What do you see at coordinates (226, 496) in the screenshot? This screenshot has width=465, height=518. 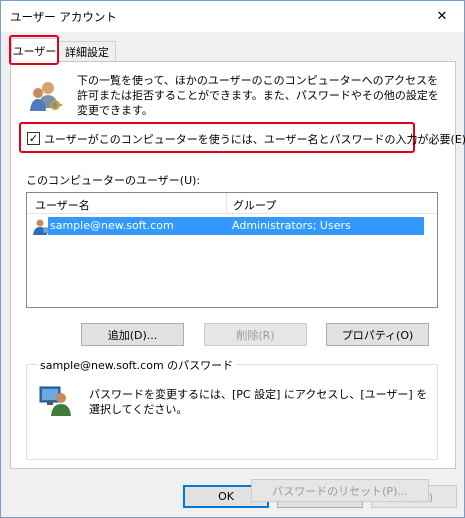 I see `ok-label: OK` at bounding box center [226, 496].